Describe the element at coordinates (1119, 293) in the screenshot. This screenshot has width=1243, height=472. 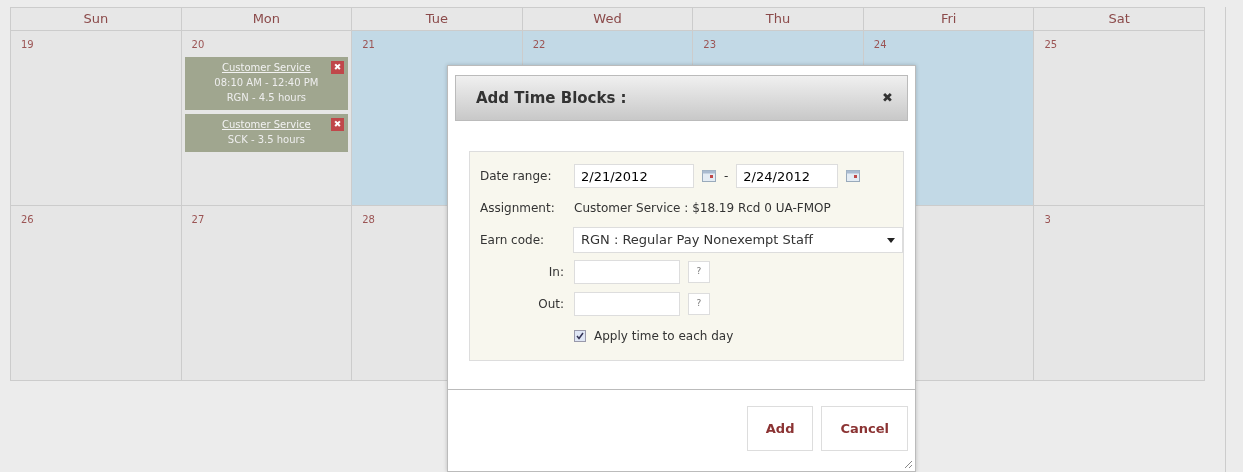
I see `day-cell: 3` at that location.